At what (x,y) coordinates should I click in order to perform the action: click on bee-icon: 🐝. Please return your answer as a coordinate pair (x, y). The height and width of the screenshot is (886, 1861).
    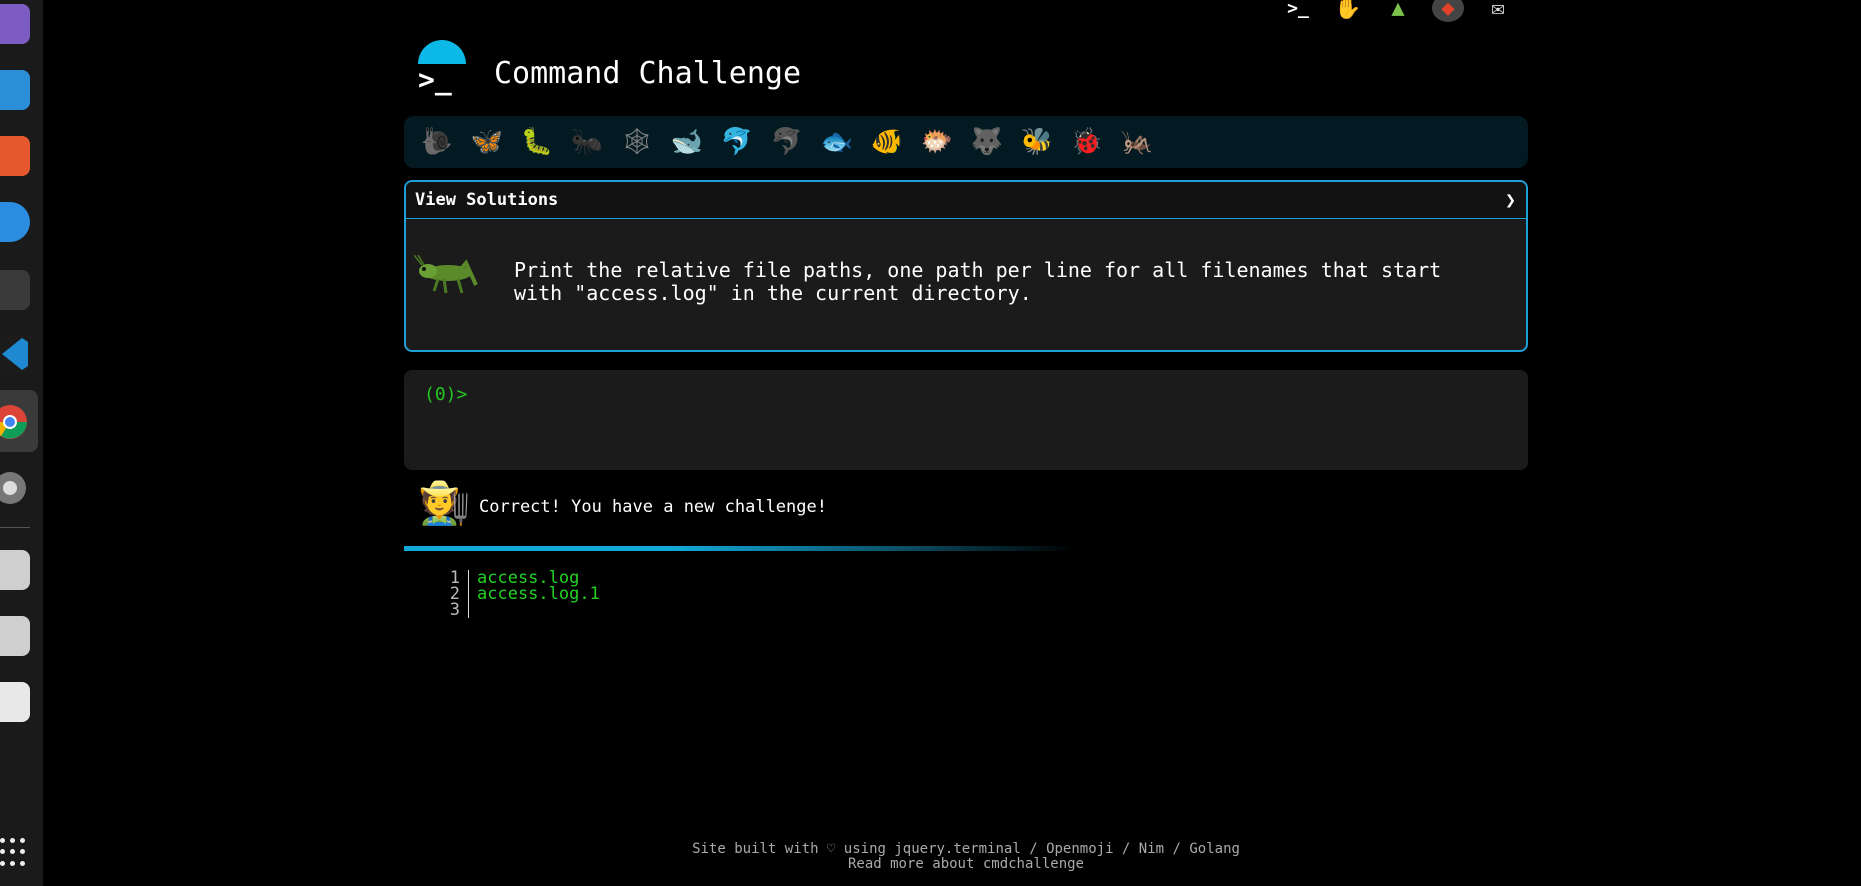
    Looking at the image, I should click on (1037, 142).